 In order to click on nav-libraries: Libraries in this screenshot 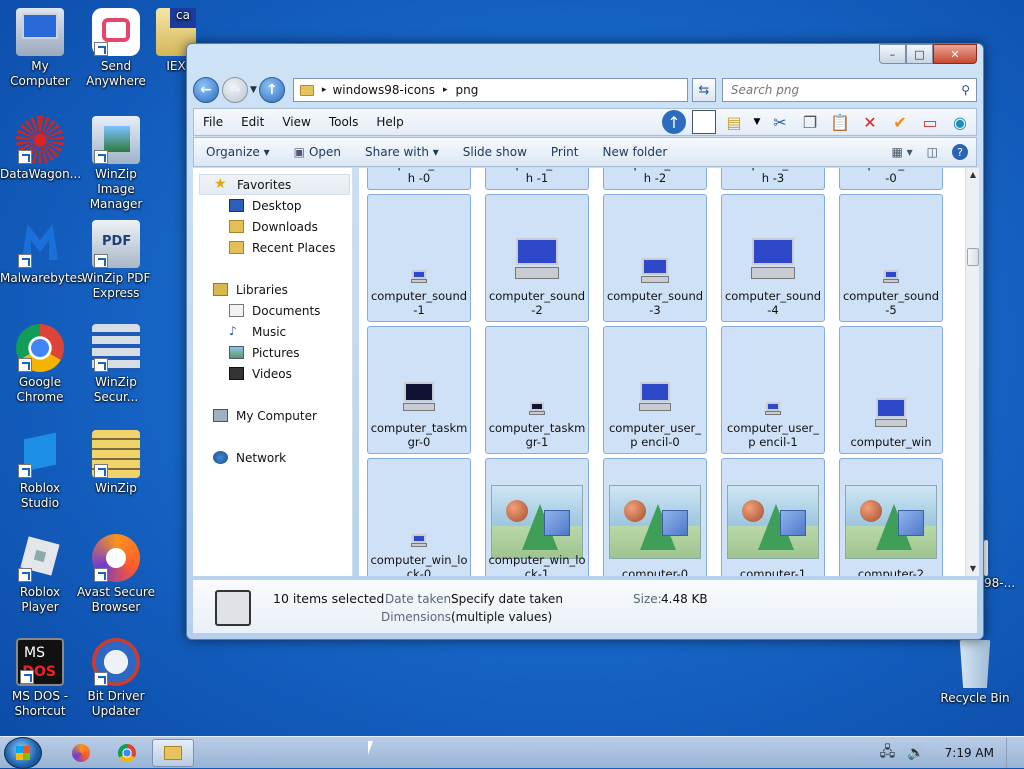, I will do `click(272, 289)`.